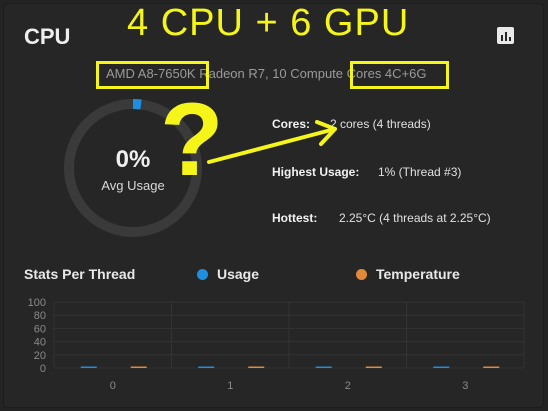  What do you see at coordinates (80, 274) in the screenshot?
I see `per-thread-title: Stats Per Thread` at bounding box center [80, 274].